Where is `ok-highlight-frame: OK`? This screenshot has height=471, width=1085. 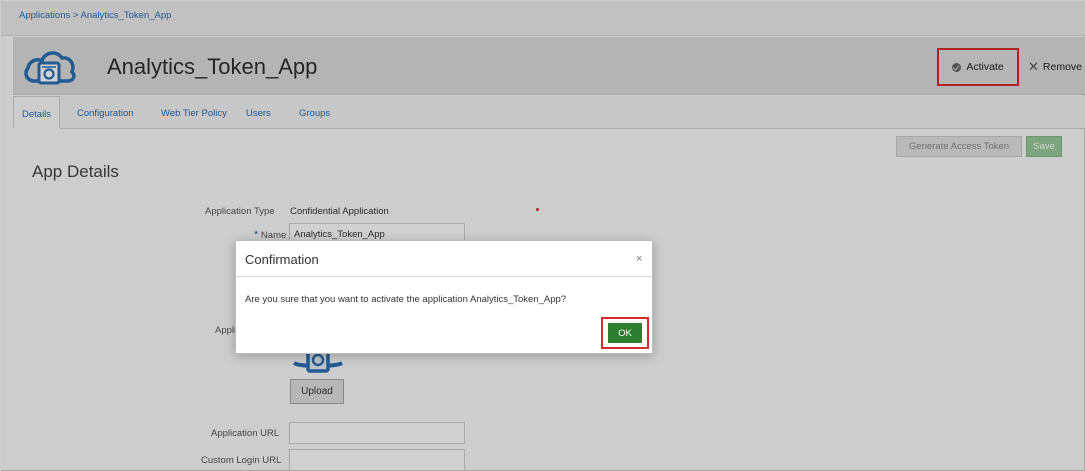 ok-highlight-frame: OK is located at coordinates (625, 333).